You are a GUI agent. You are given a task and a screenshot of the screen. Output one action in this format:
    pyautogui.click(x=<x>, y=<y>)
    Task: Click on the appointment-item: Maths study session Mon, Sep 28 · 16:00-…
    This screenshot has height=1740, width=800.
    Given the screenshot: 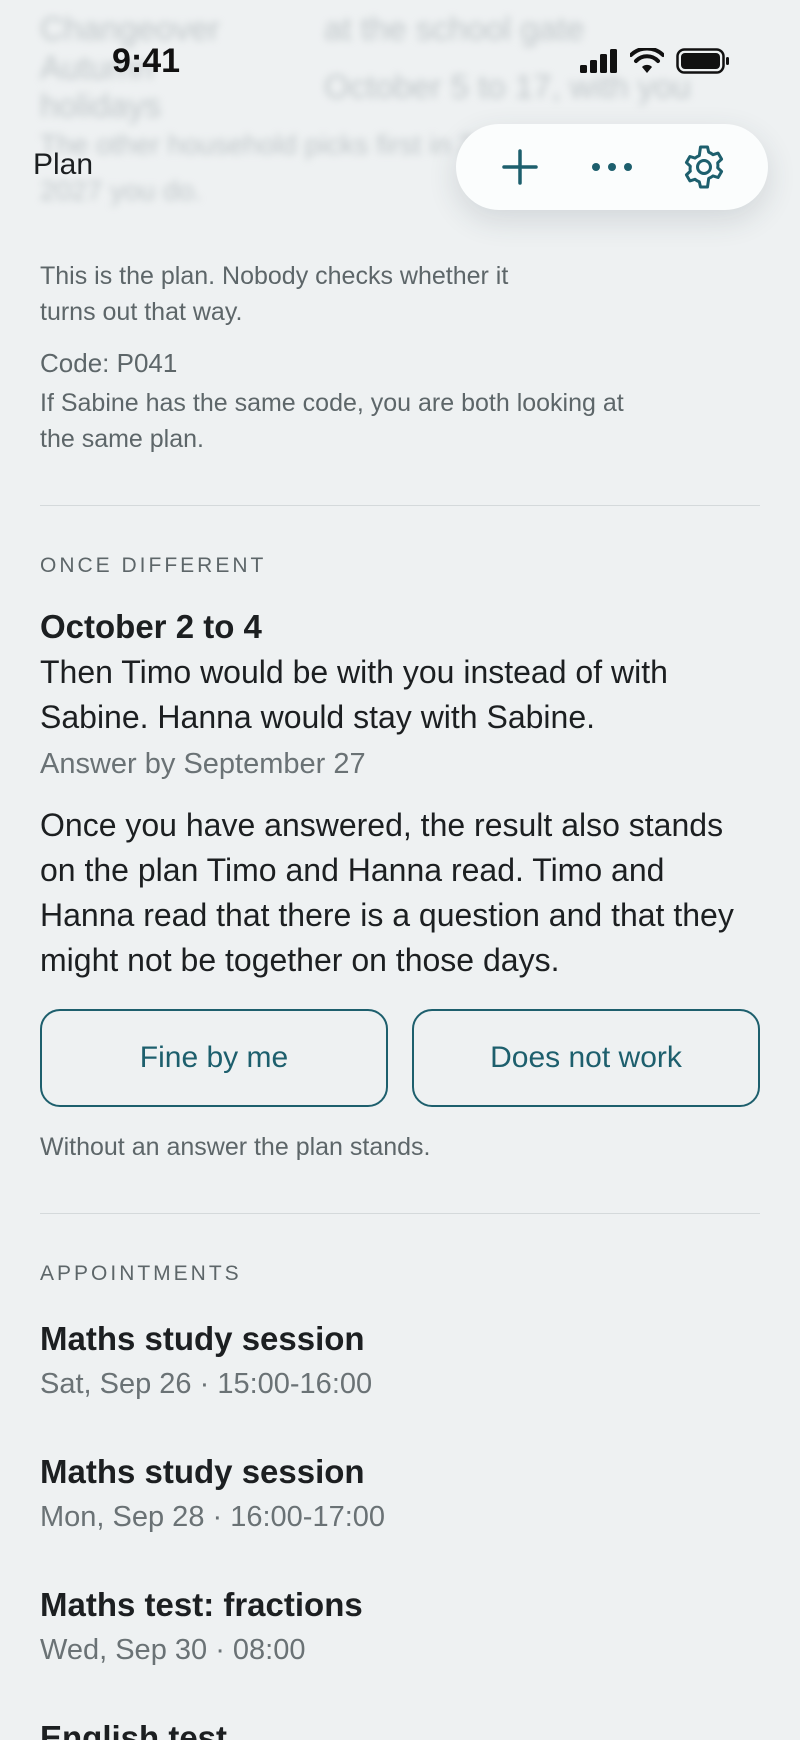 What is the action you would take?
    pyautogui.click(x=400, y=1493)
    